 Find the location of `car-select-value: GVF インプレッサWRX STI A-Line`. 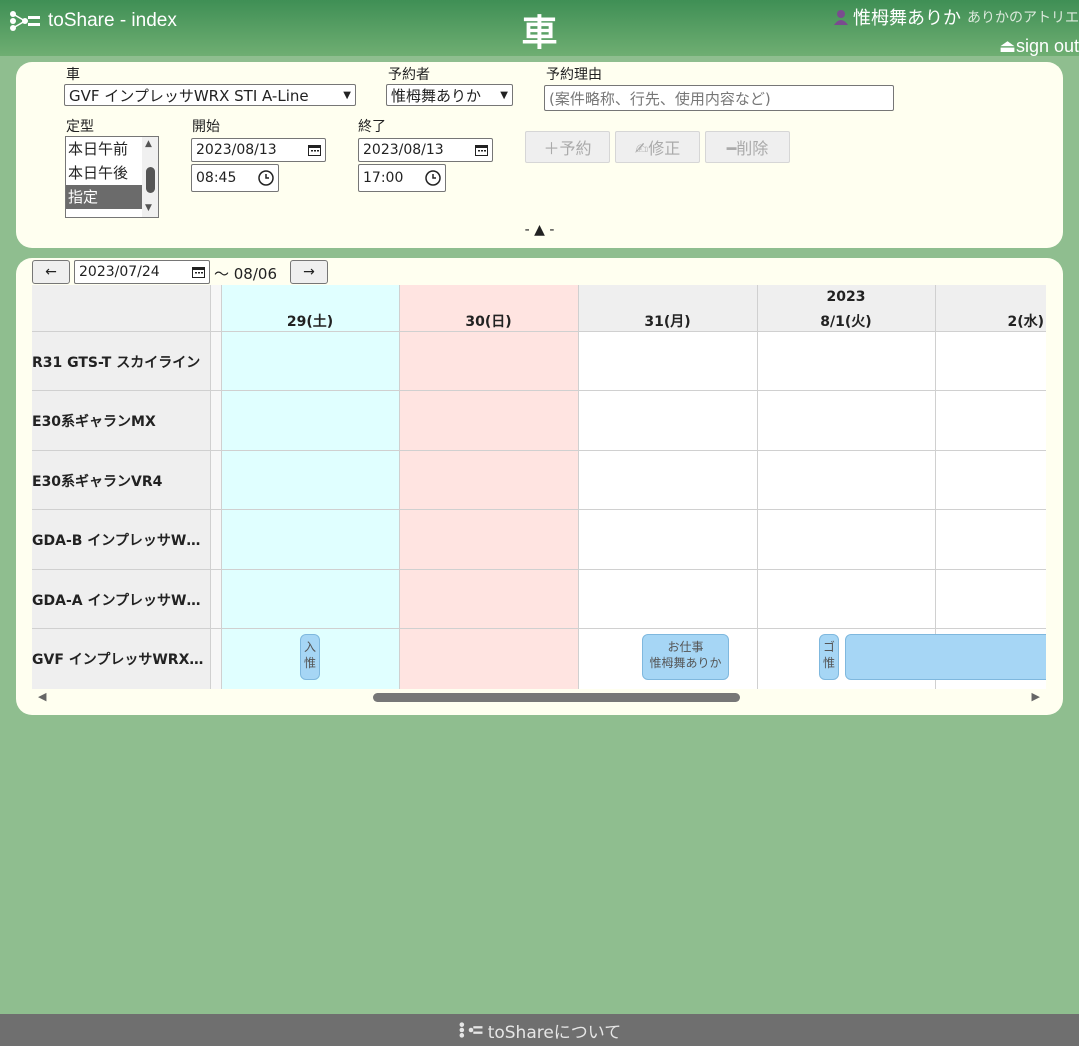

car-select-value: GVF インプレッサWRX STI A-Line is located at coordinates (189, 95).